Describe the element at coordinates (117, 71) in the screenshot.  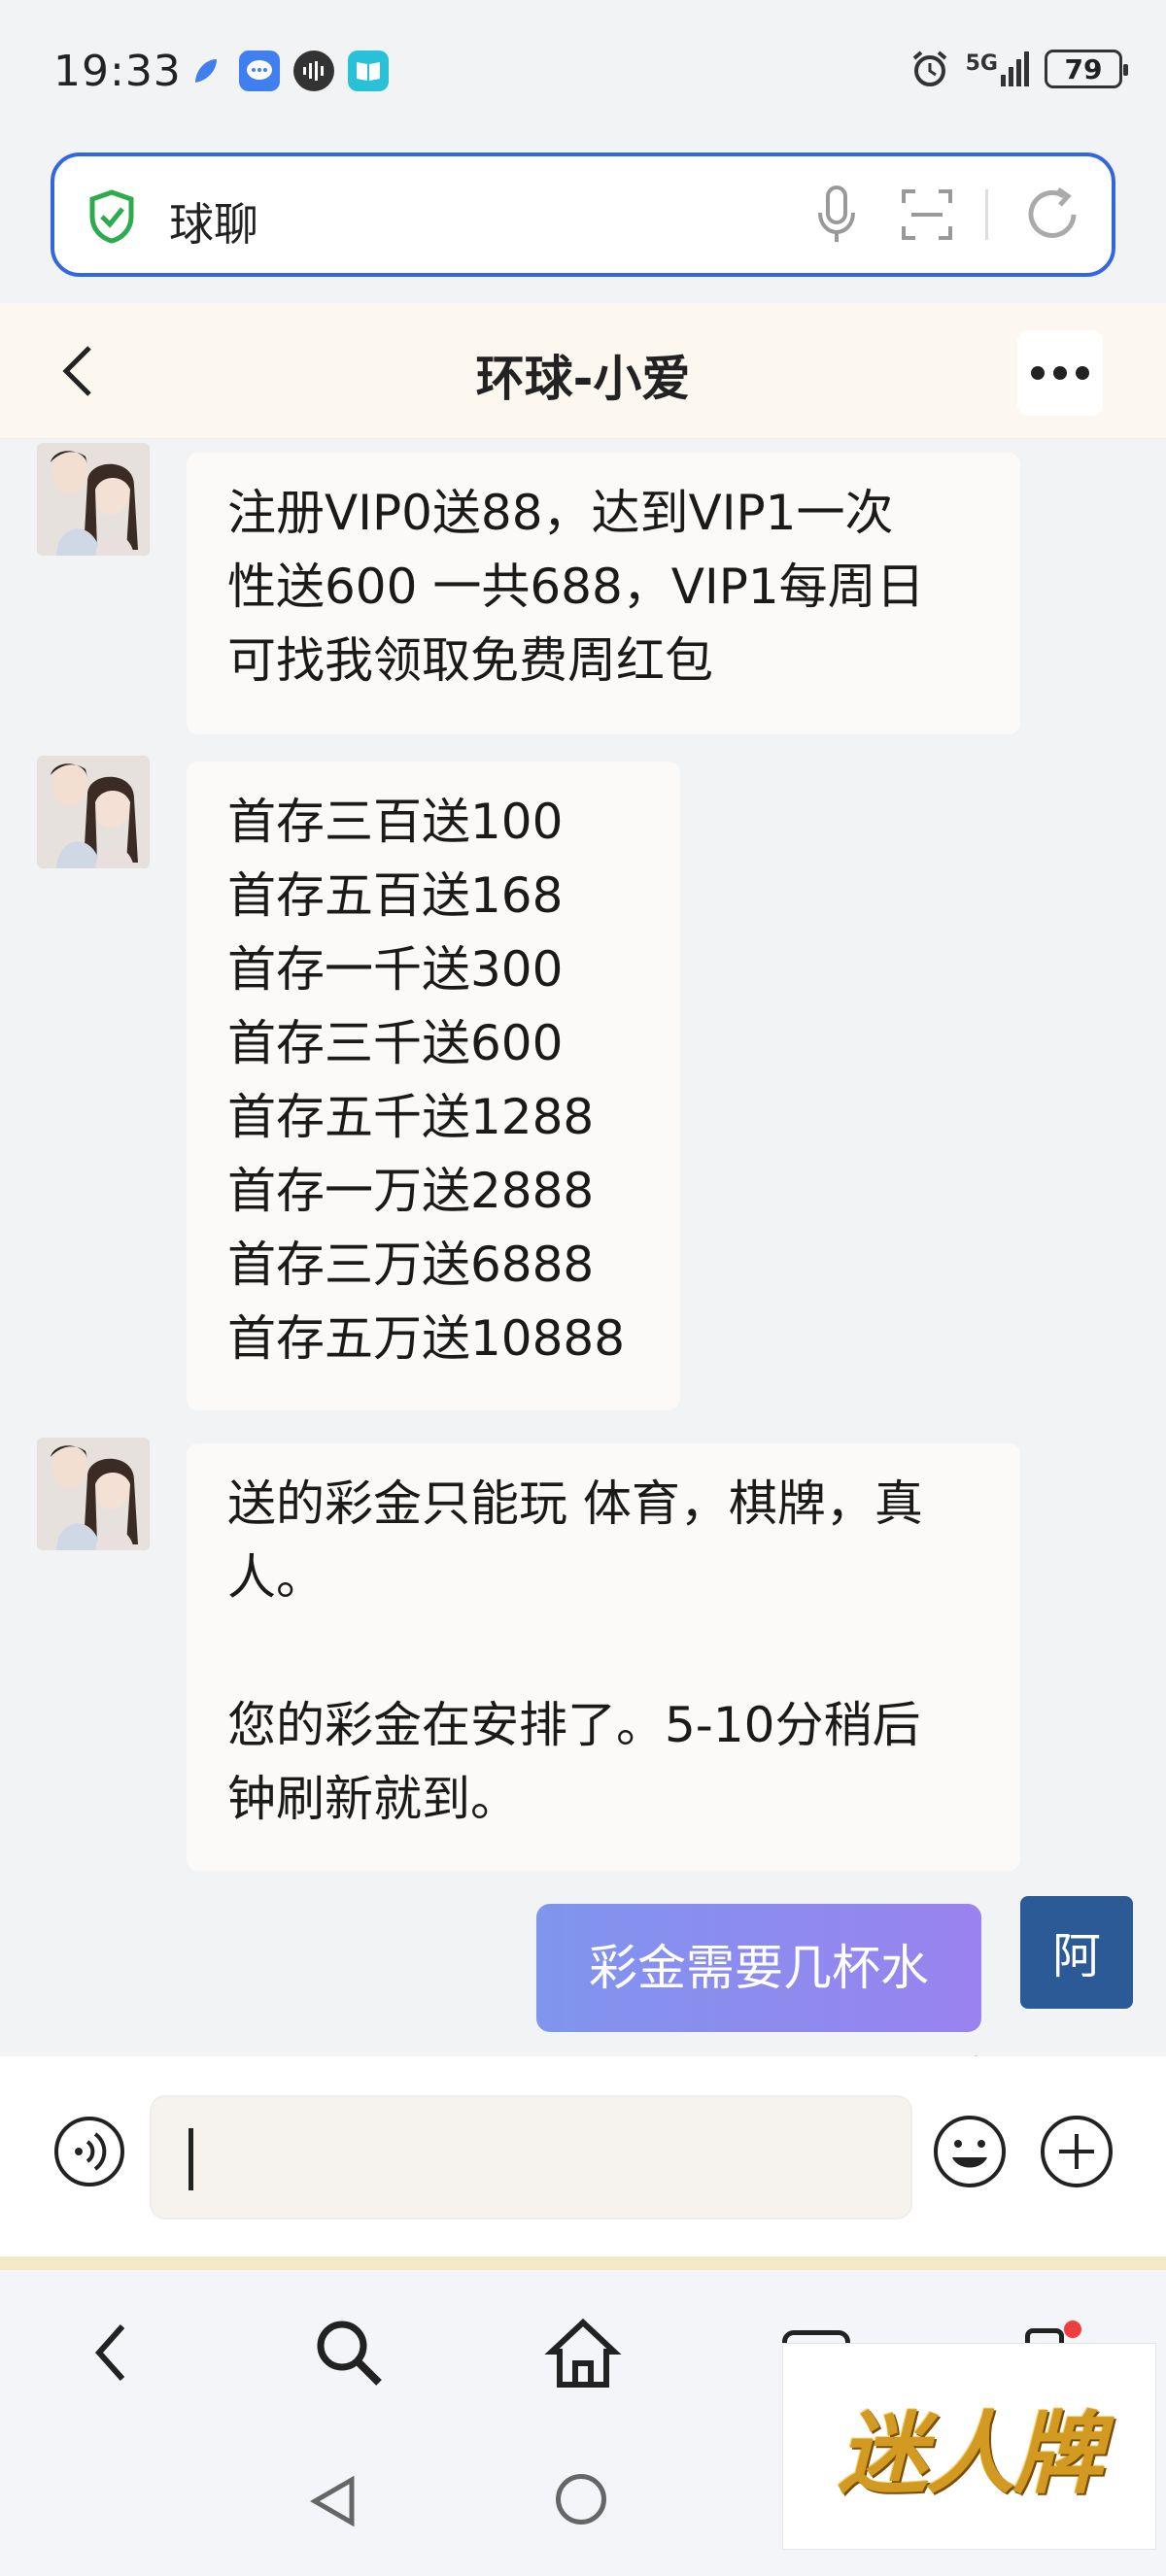
I see `status-time: 19:33` at that location.